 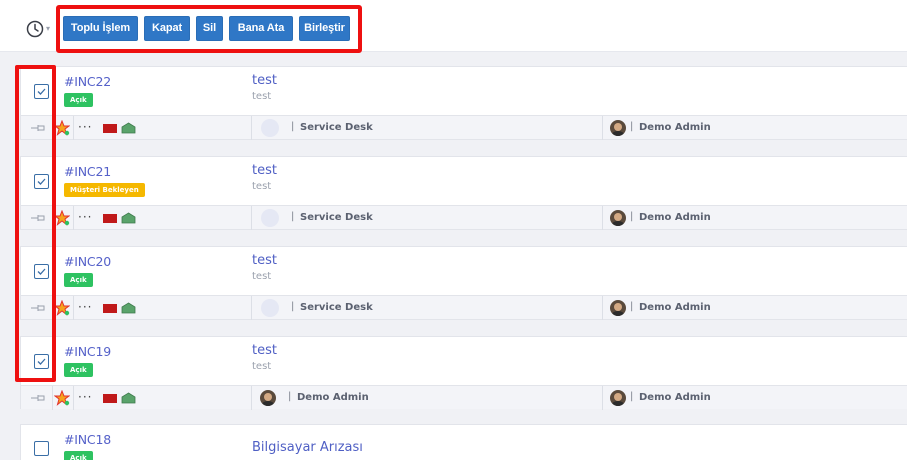 I want to click on group-name: Demo Admin, so click(x=333, y=397).